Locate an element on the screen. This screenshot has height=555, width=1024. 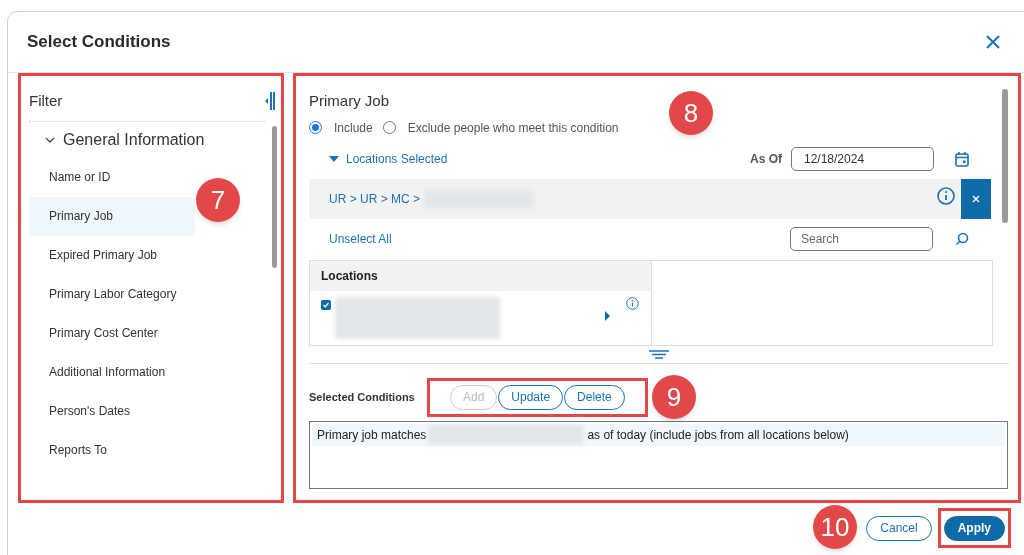
search-icon is located at coordinates (962, 239).